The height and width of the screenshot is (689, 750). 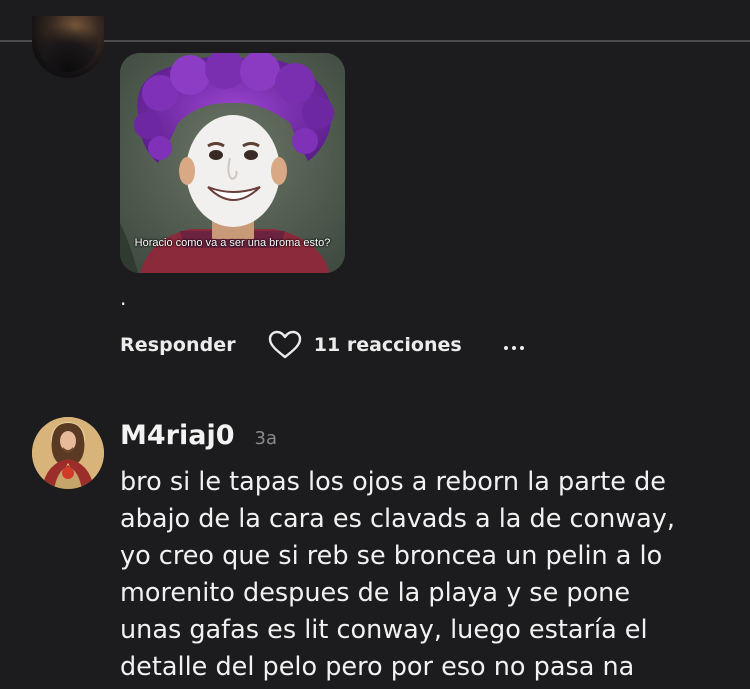 What do you see at coordinates (123, 298) in the screenshot?
I see `comment-text: .` at bounding box center [123, 298].